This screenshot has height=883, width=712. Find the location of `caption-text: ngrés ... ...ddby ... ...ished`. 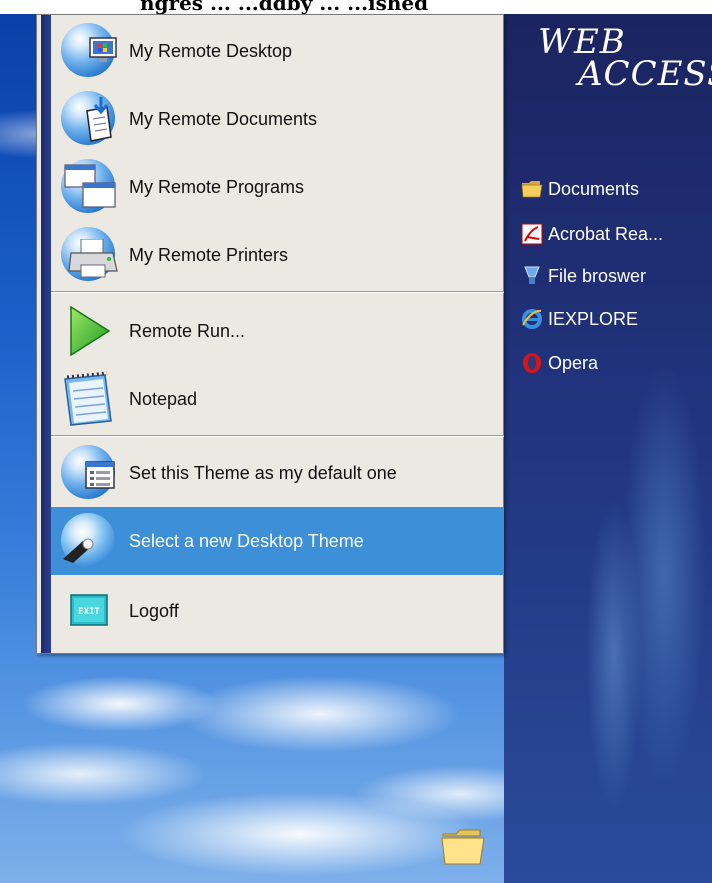

caption-text: ngrés ... ...ddby ... ...ished is located at coordinates (284, 7).